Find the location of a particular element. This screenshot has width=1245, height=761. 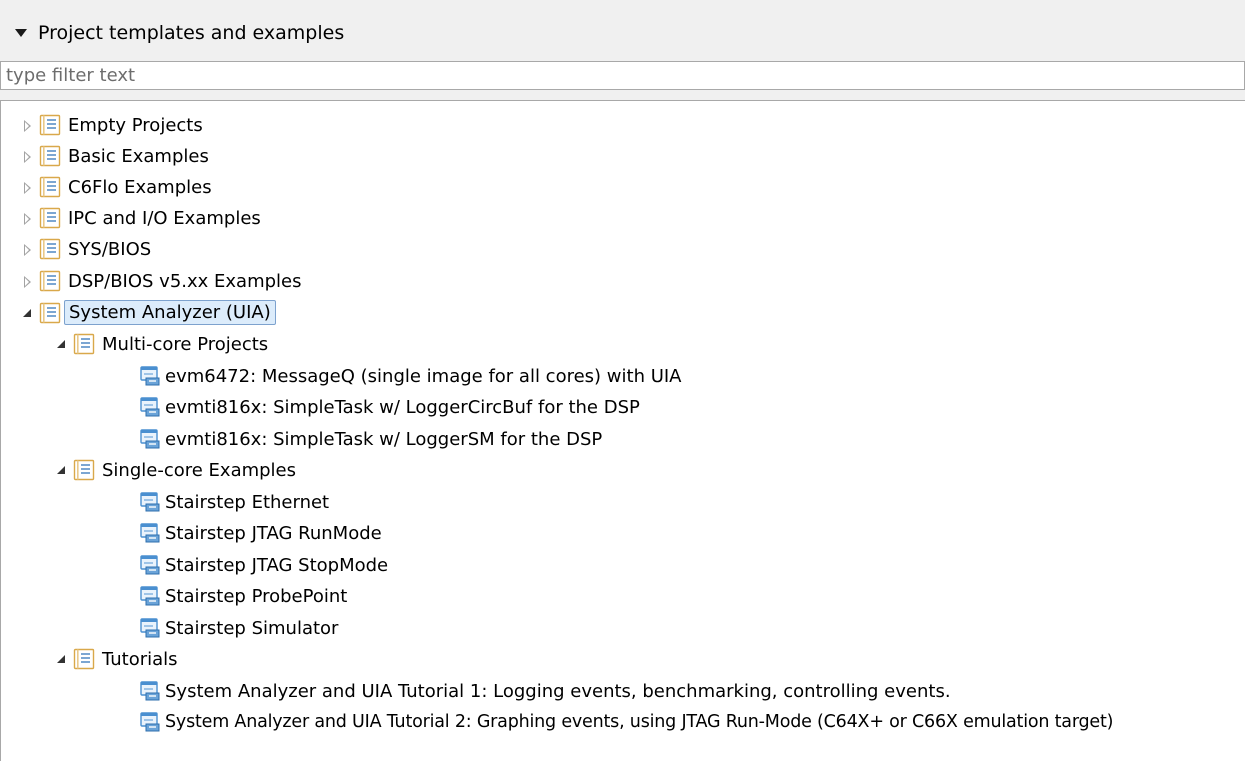

tree-item-label: System Analyzer (UIA) is located at coordinates (170, 312).